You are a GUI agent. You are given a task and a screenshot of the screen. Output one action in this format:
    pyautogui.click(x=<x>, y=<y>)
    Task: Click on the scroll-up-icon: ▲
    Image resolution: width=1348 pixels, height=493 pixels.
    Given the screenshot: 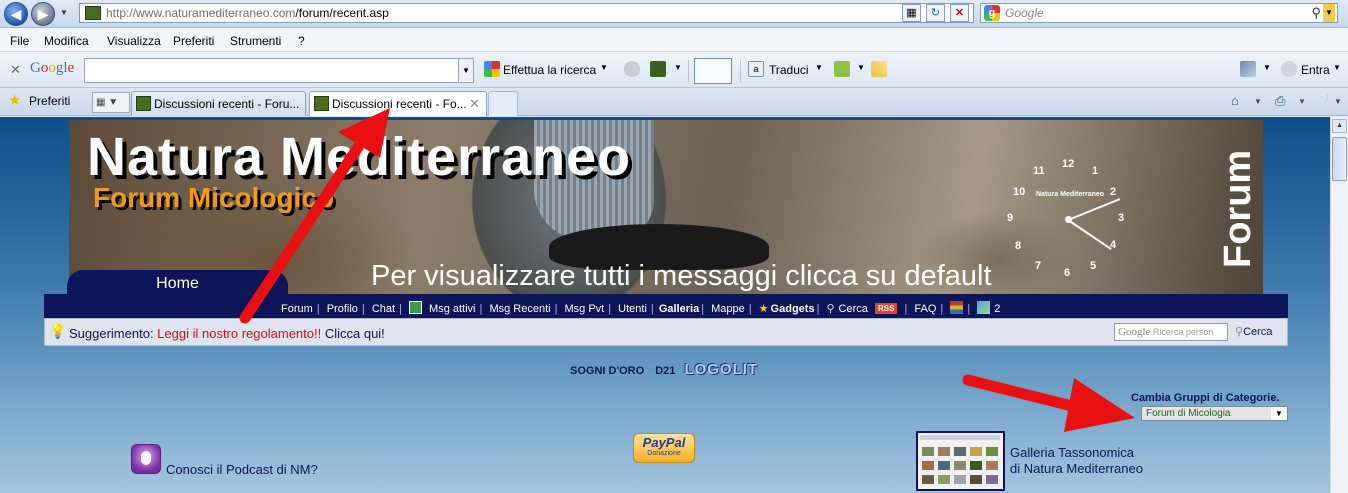 What is the action you would take?
    pyautogui.click(x=1339, y=126)
    